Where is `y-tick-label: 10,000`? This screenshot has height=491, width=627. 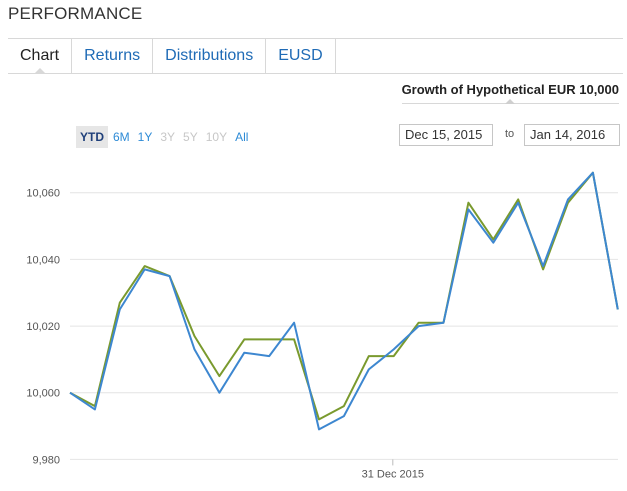 y-tick-label: 10,000 is located at coordinates (43, 394).